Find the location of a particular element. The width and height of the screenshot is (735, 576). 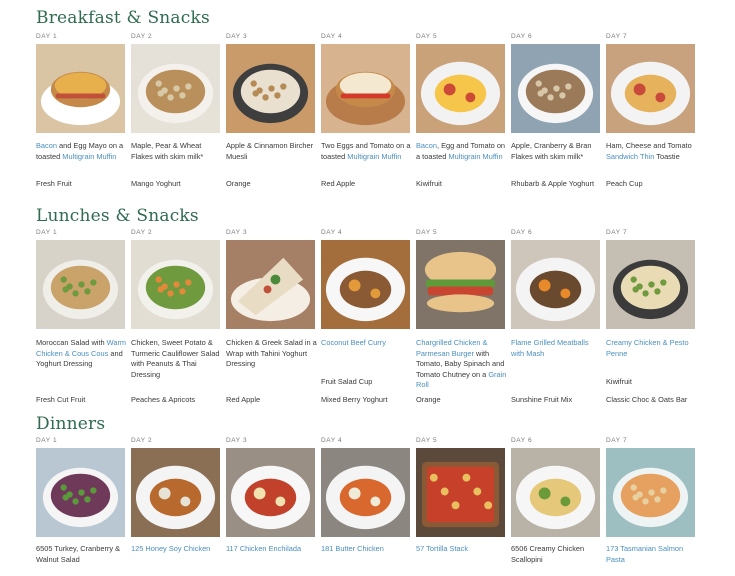

recipe-link: Flame Grilled Meatballs with Mash is located at coordinates (550, 348).